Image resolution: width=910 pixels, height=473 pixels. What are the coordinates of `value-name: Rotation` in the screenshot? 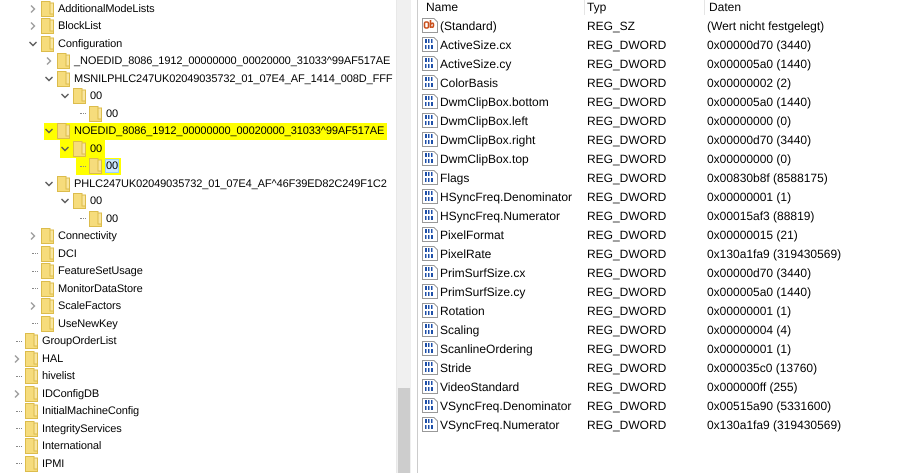 It's located at (462, 311).